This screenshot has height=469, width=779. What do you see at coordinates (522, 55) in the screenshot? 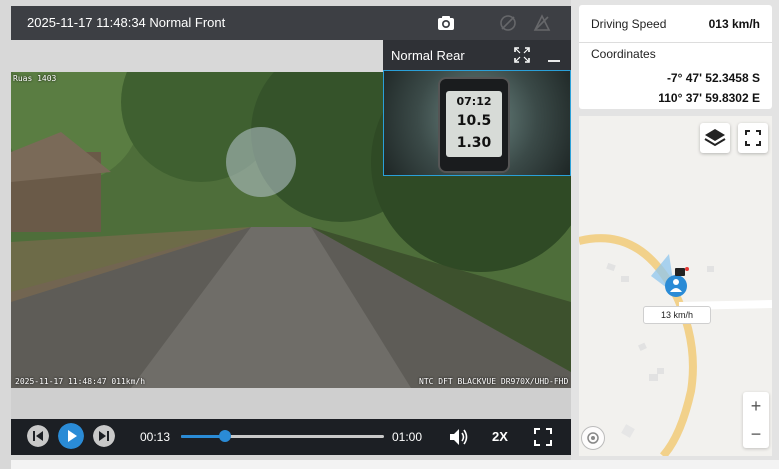
I see `expand-icon` at bounding box center [522, 55].